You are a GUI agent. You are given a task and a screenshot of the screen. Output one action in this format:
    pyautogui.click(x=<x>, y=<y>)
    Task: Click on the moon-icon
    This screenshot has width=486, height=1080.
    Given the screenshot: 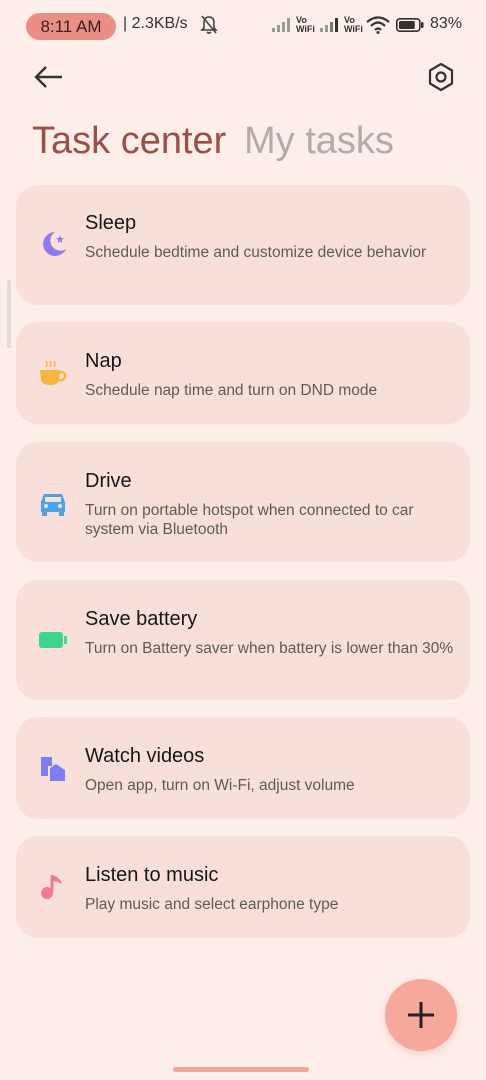 What is the action you would take?
    pyautogui.click(x=54, y=244)
    